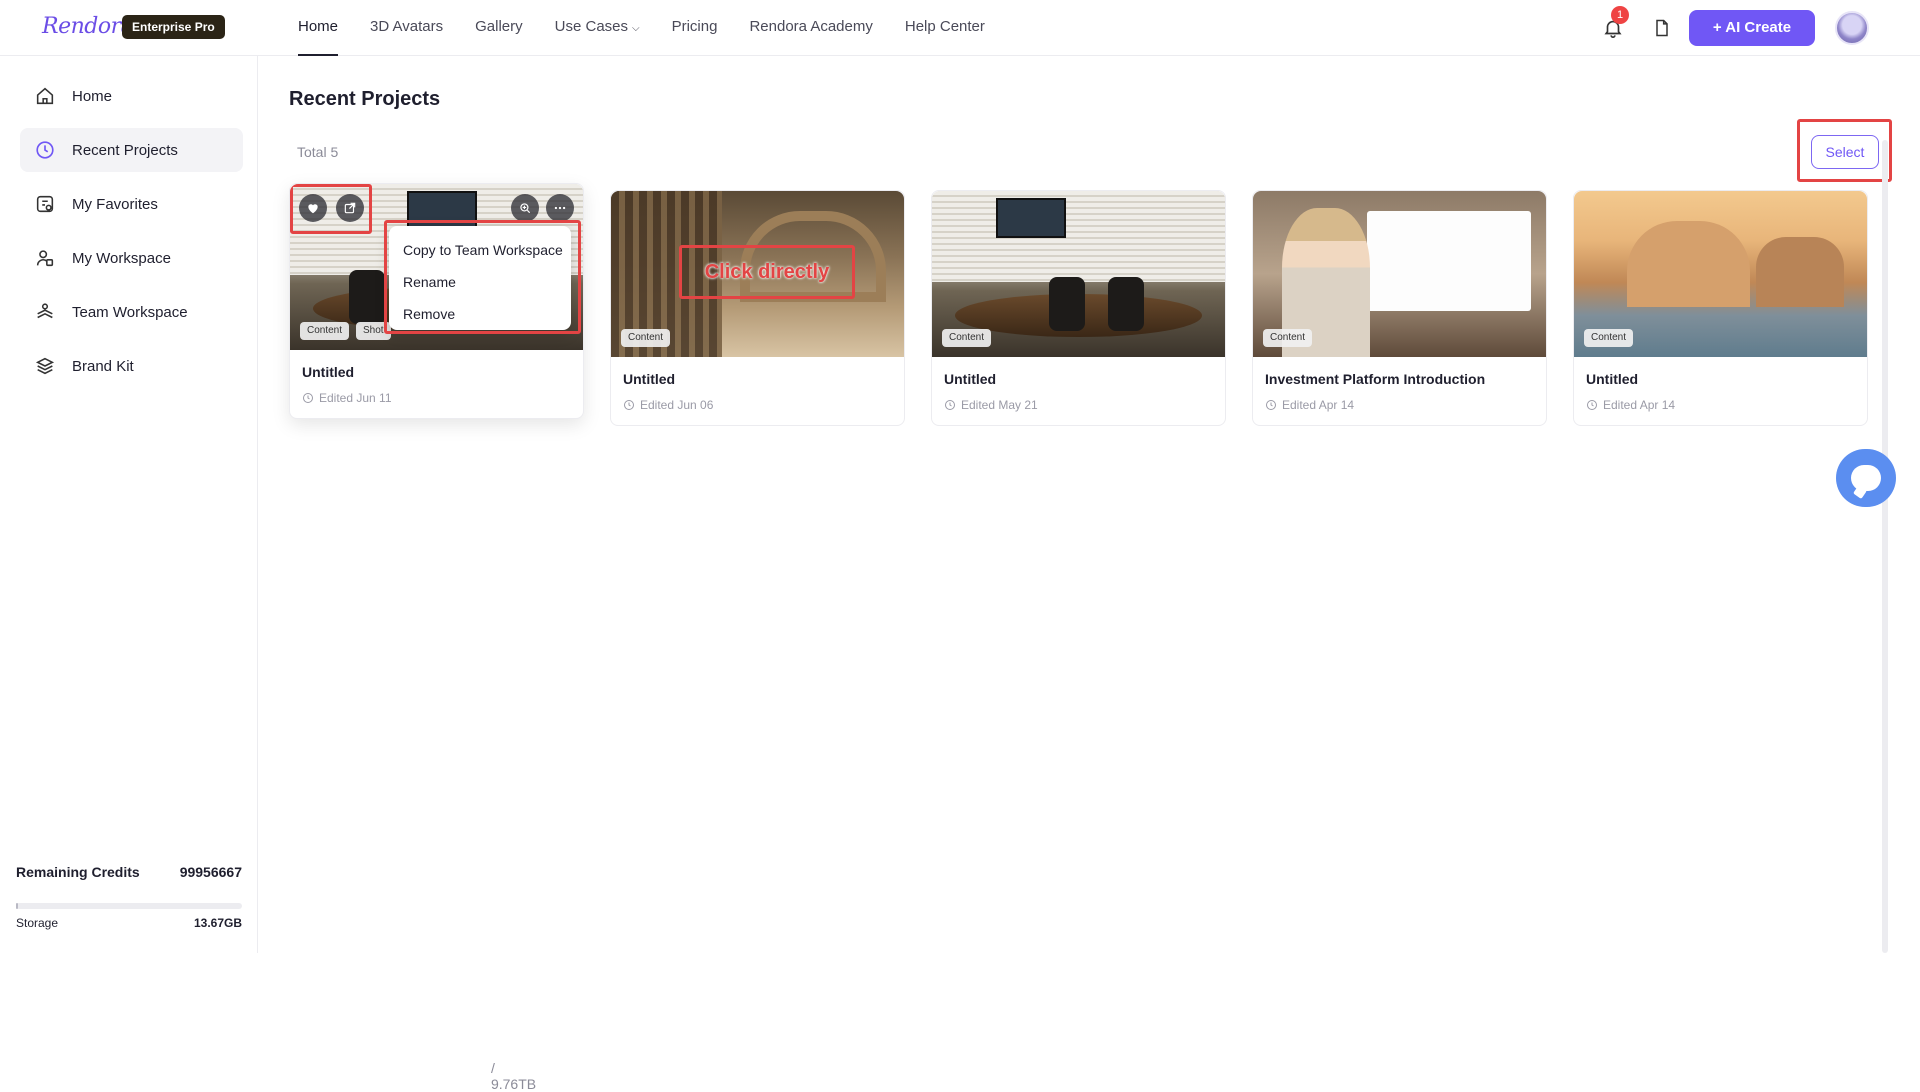 This screenshot has width=1920, height=1092. Describe the element at coordinates (1752, 28) in the screenshot. I see `ai-create-button: + AI Create` at that location.